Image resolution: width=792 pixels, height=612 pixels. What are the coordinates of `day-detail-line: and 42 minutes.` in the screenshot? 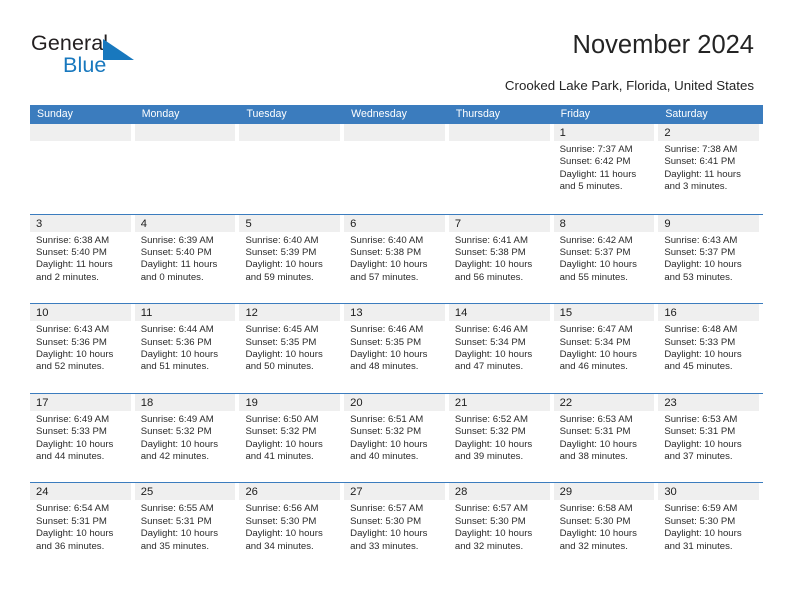 It's located at (174, 456).